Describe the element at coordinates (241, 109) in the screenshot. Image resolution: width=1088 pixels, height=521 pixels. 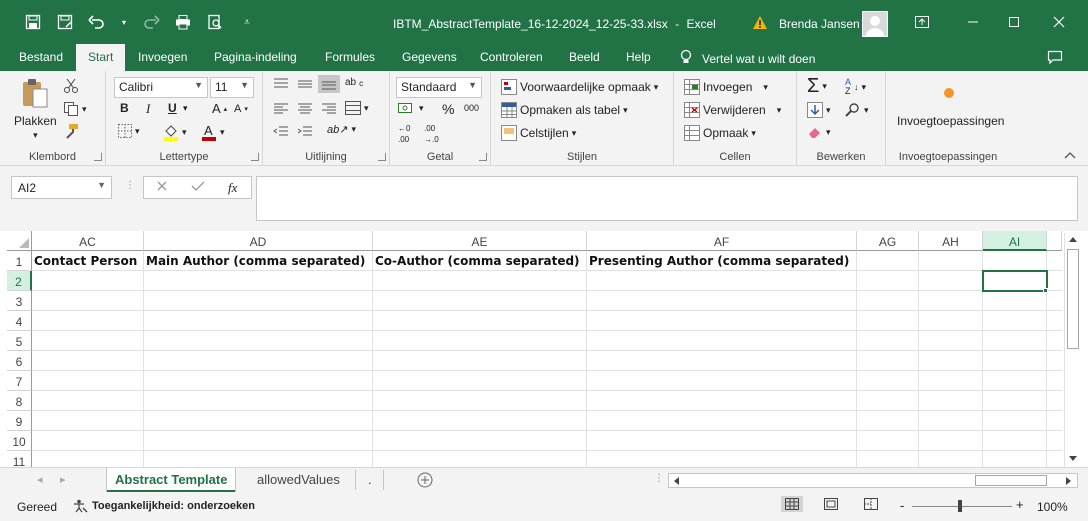
I see `shrink-font-icon: A ▾` at that location.